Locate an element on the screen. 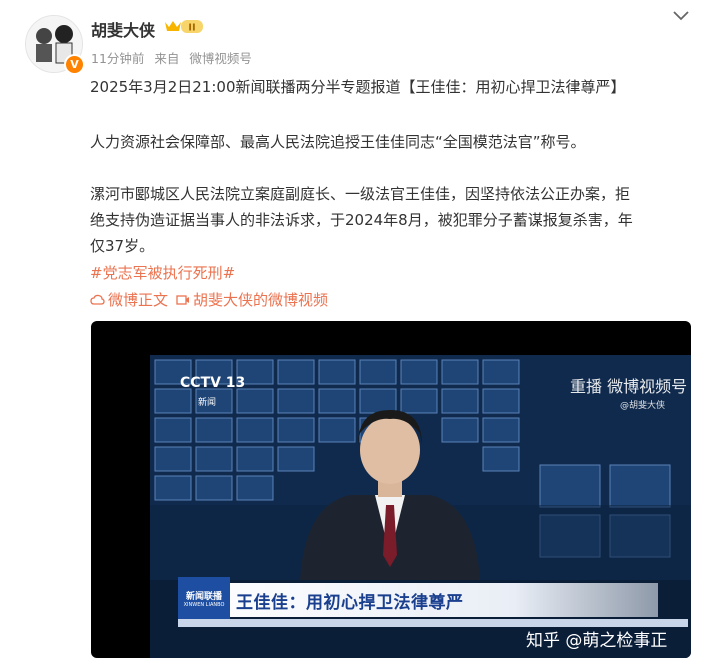 This screenshot has width=720, height=666. video-link-label: 胡斐大侠的微博视频 is located at coordinates (261, 300).